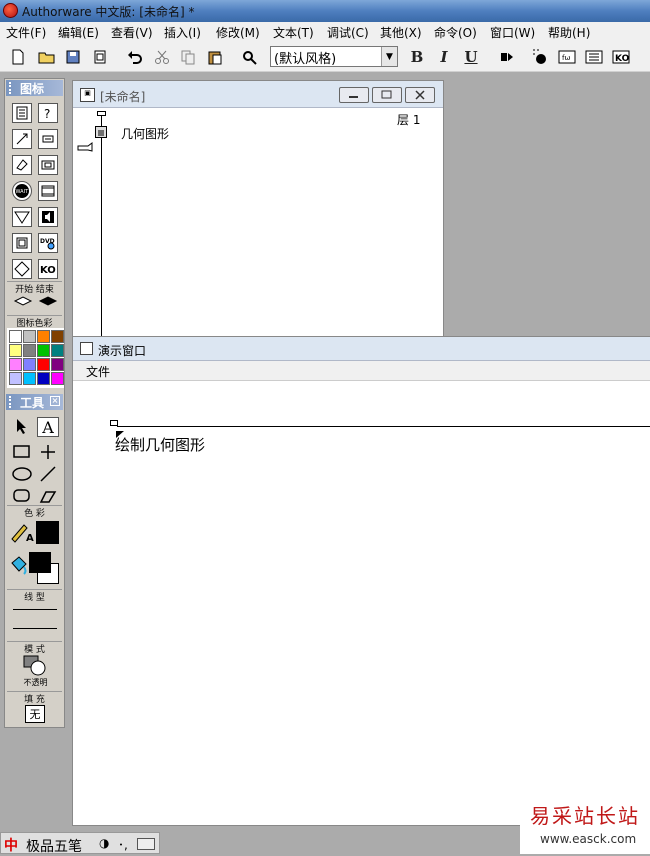 This screenshot has width=650, height=856. Describe the element at coordinates (18, 57) in the screenshot. I see `new-file-icon` at that location.